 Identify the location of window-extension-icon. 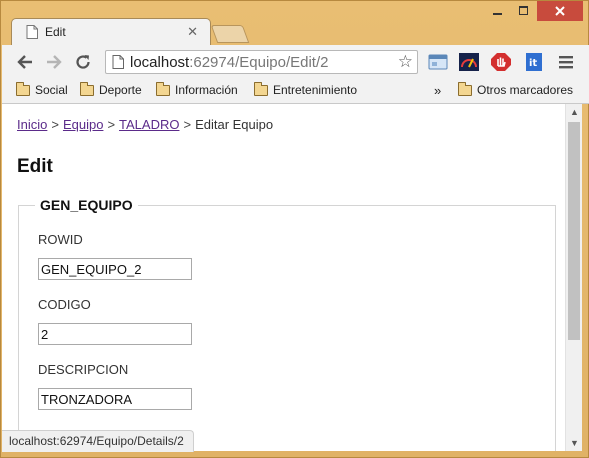
(438, 62).